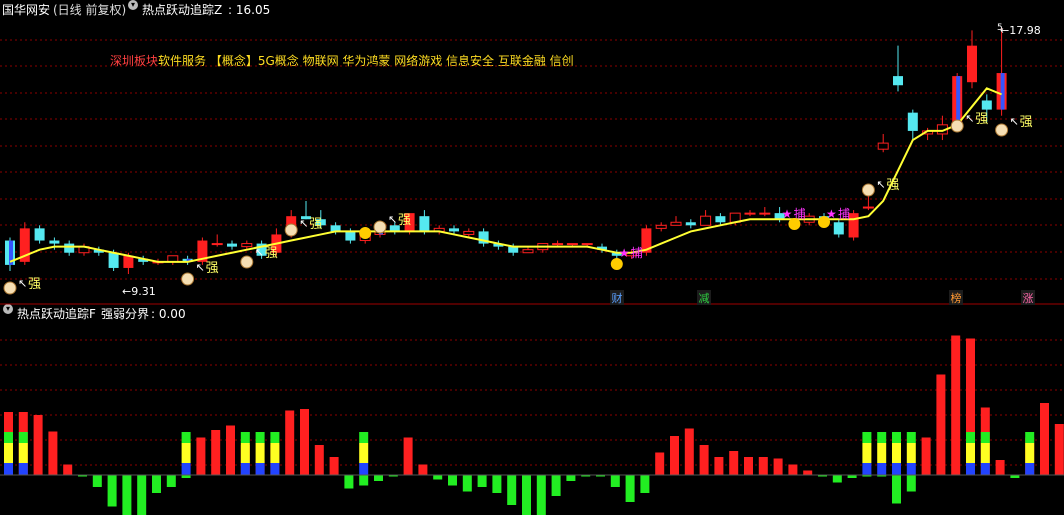 The image size is (1064, 515). Describe the element at coordinates (1020, 30) in the screenshot. I see `high-price-label: ←17.98` at that location.